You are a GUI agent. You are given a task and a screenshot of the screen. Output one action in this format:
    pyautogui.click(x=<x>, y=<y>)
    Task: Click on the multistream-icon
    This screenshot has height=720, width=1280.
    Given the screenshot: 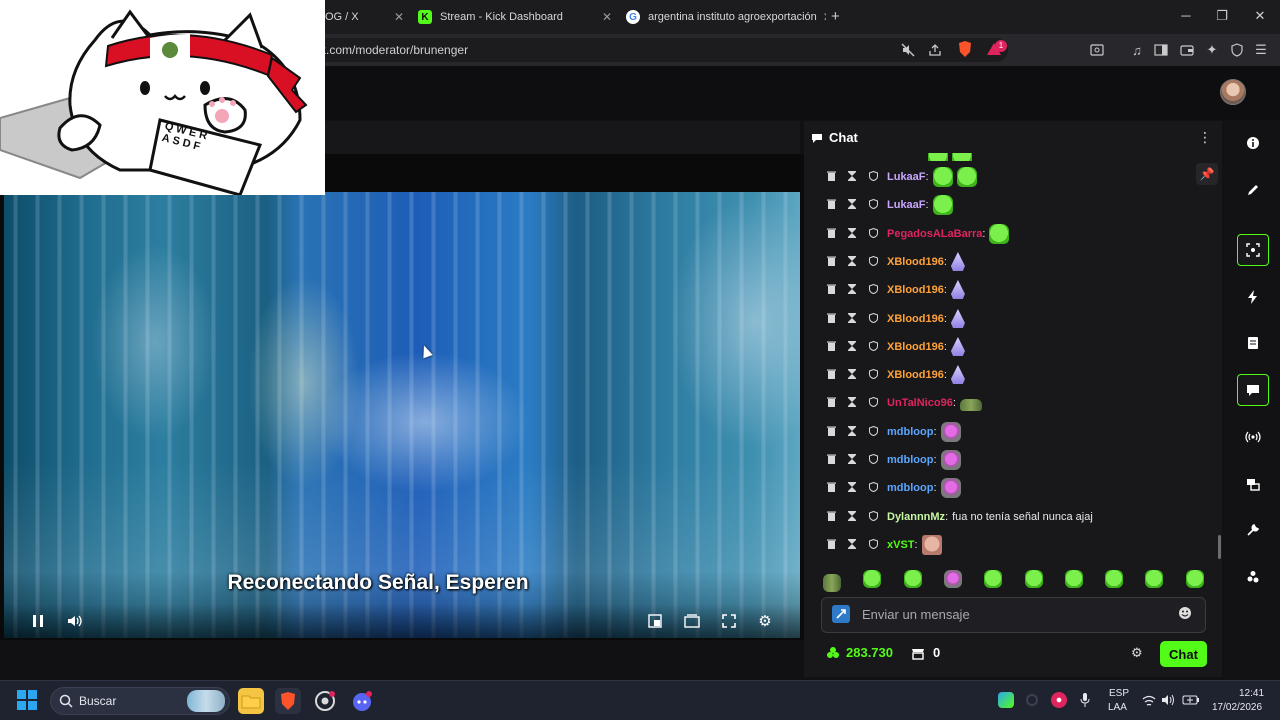 What is the action you would take?
    pyautogui.click(x=1253, y=484)
    